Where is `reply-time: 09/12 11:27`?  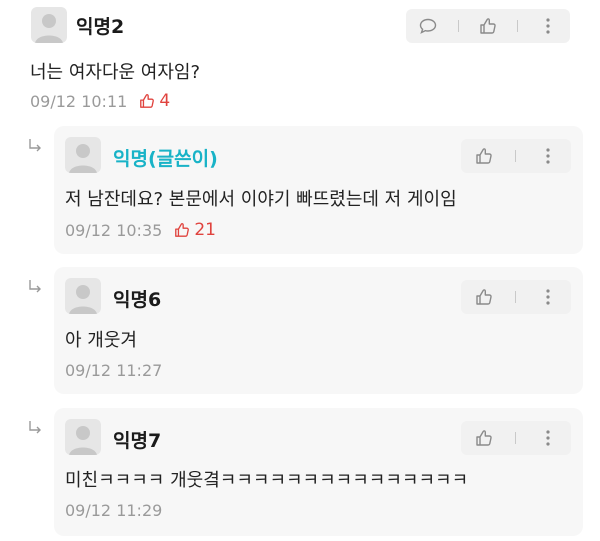 reply-time: 09/12 11:27 is located at coordinates (114, 370).